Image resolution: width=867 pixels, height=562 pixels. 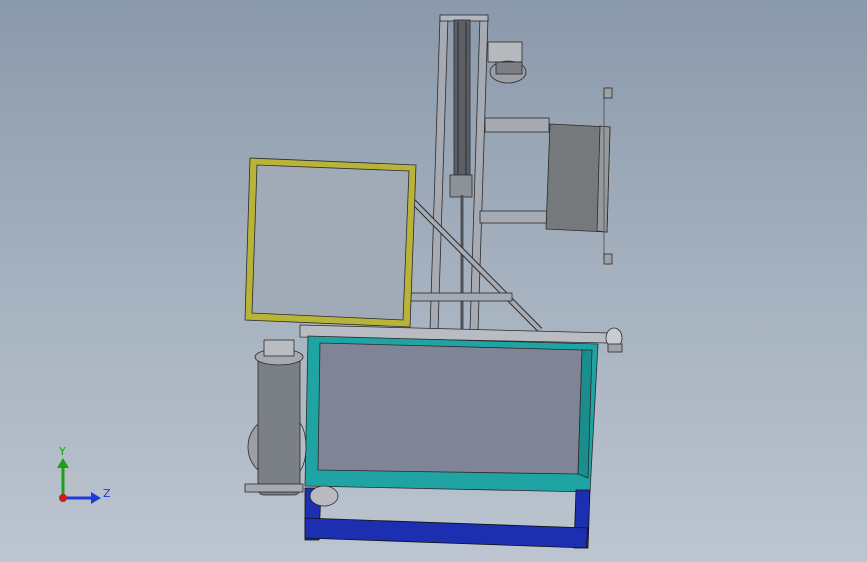 What do you see at coordinates (62, 451) in the screenshot?
I see `y-axis-label: Y` at bounding box center [62, 451].